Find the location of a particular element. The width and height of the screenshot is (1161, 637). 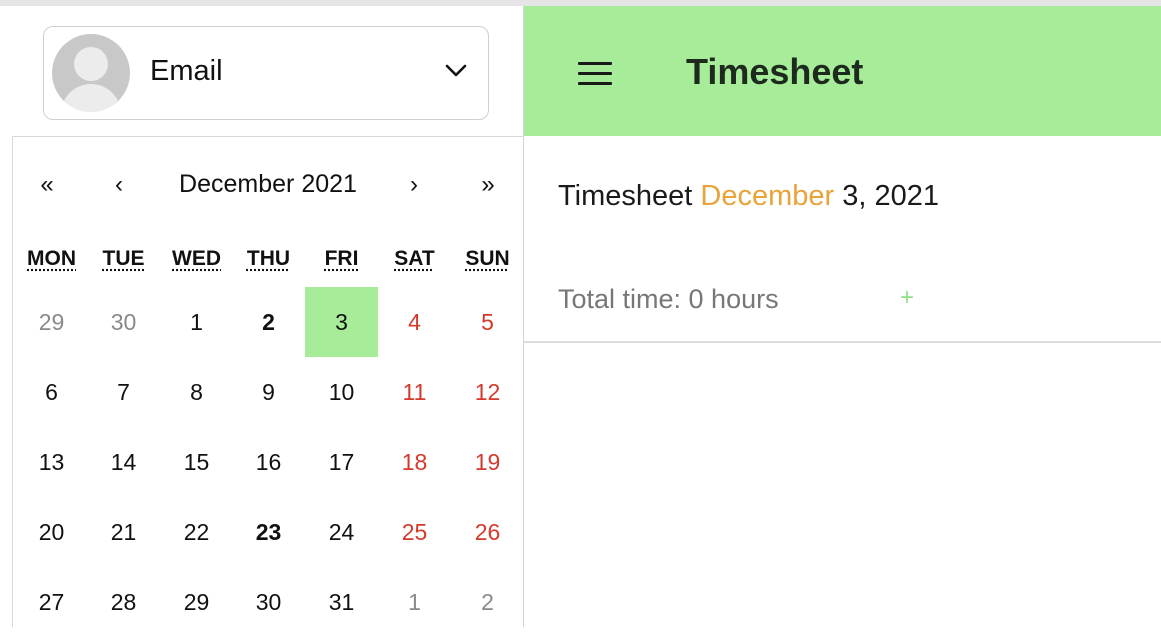

calendar-day: 21 is located at coordinates (123, 532).